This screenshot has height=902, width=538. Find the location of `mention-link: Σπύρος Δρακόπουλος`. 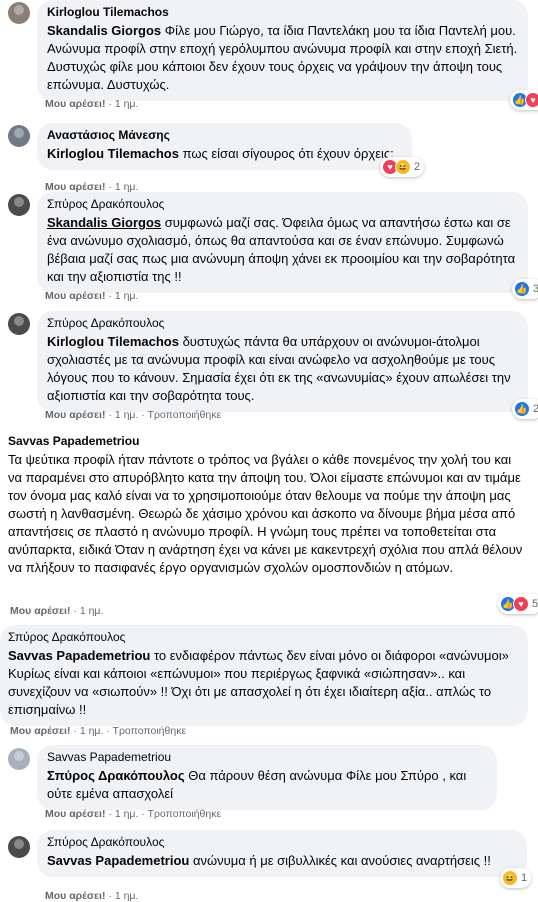

mention-link: Σπύρος Δρακόπουλος is located at coordinates (116, 775).